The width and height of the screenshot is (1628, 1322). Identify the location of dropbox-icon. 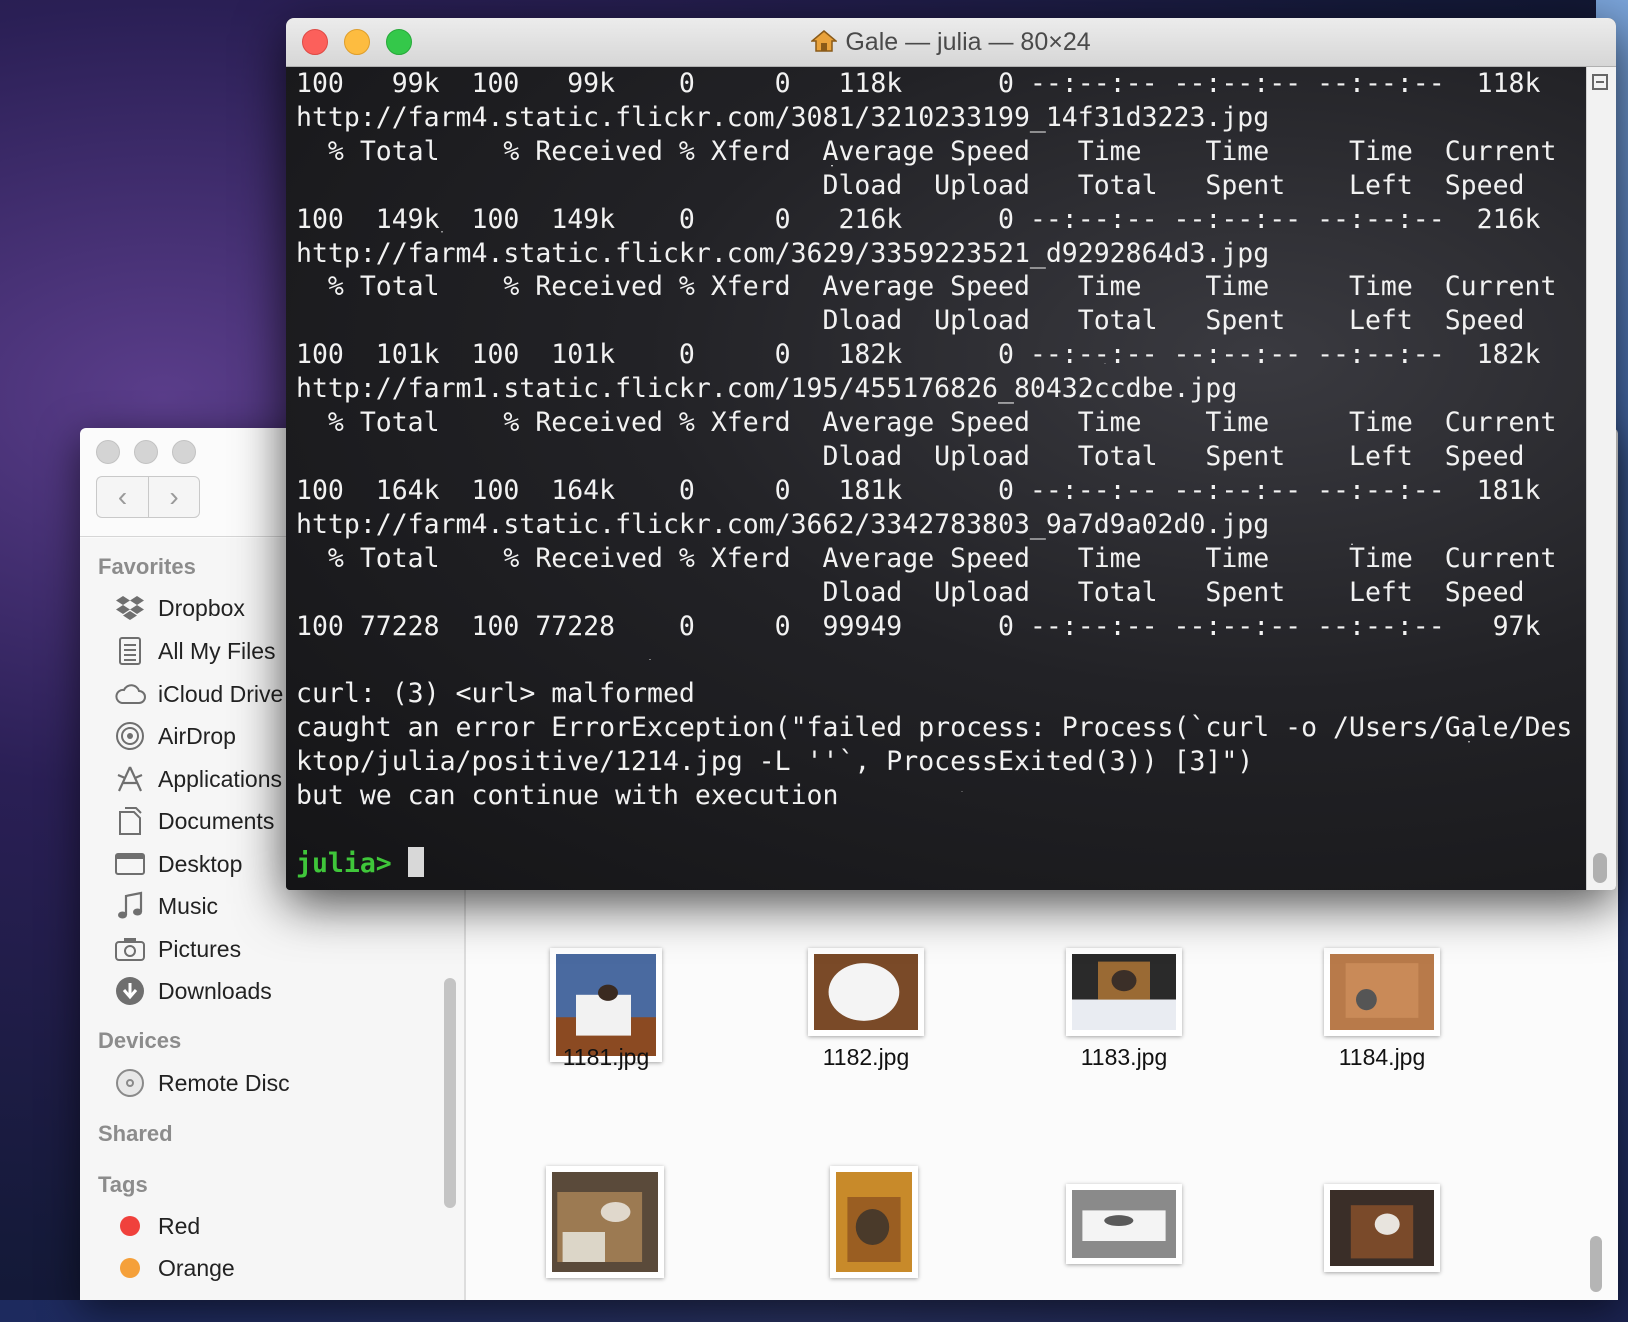
(130, 608).